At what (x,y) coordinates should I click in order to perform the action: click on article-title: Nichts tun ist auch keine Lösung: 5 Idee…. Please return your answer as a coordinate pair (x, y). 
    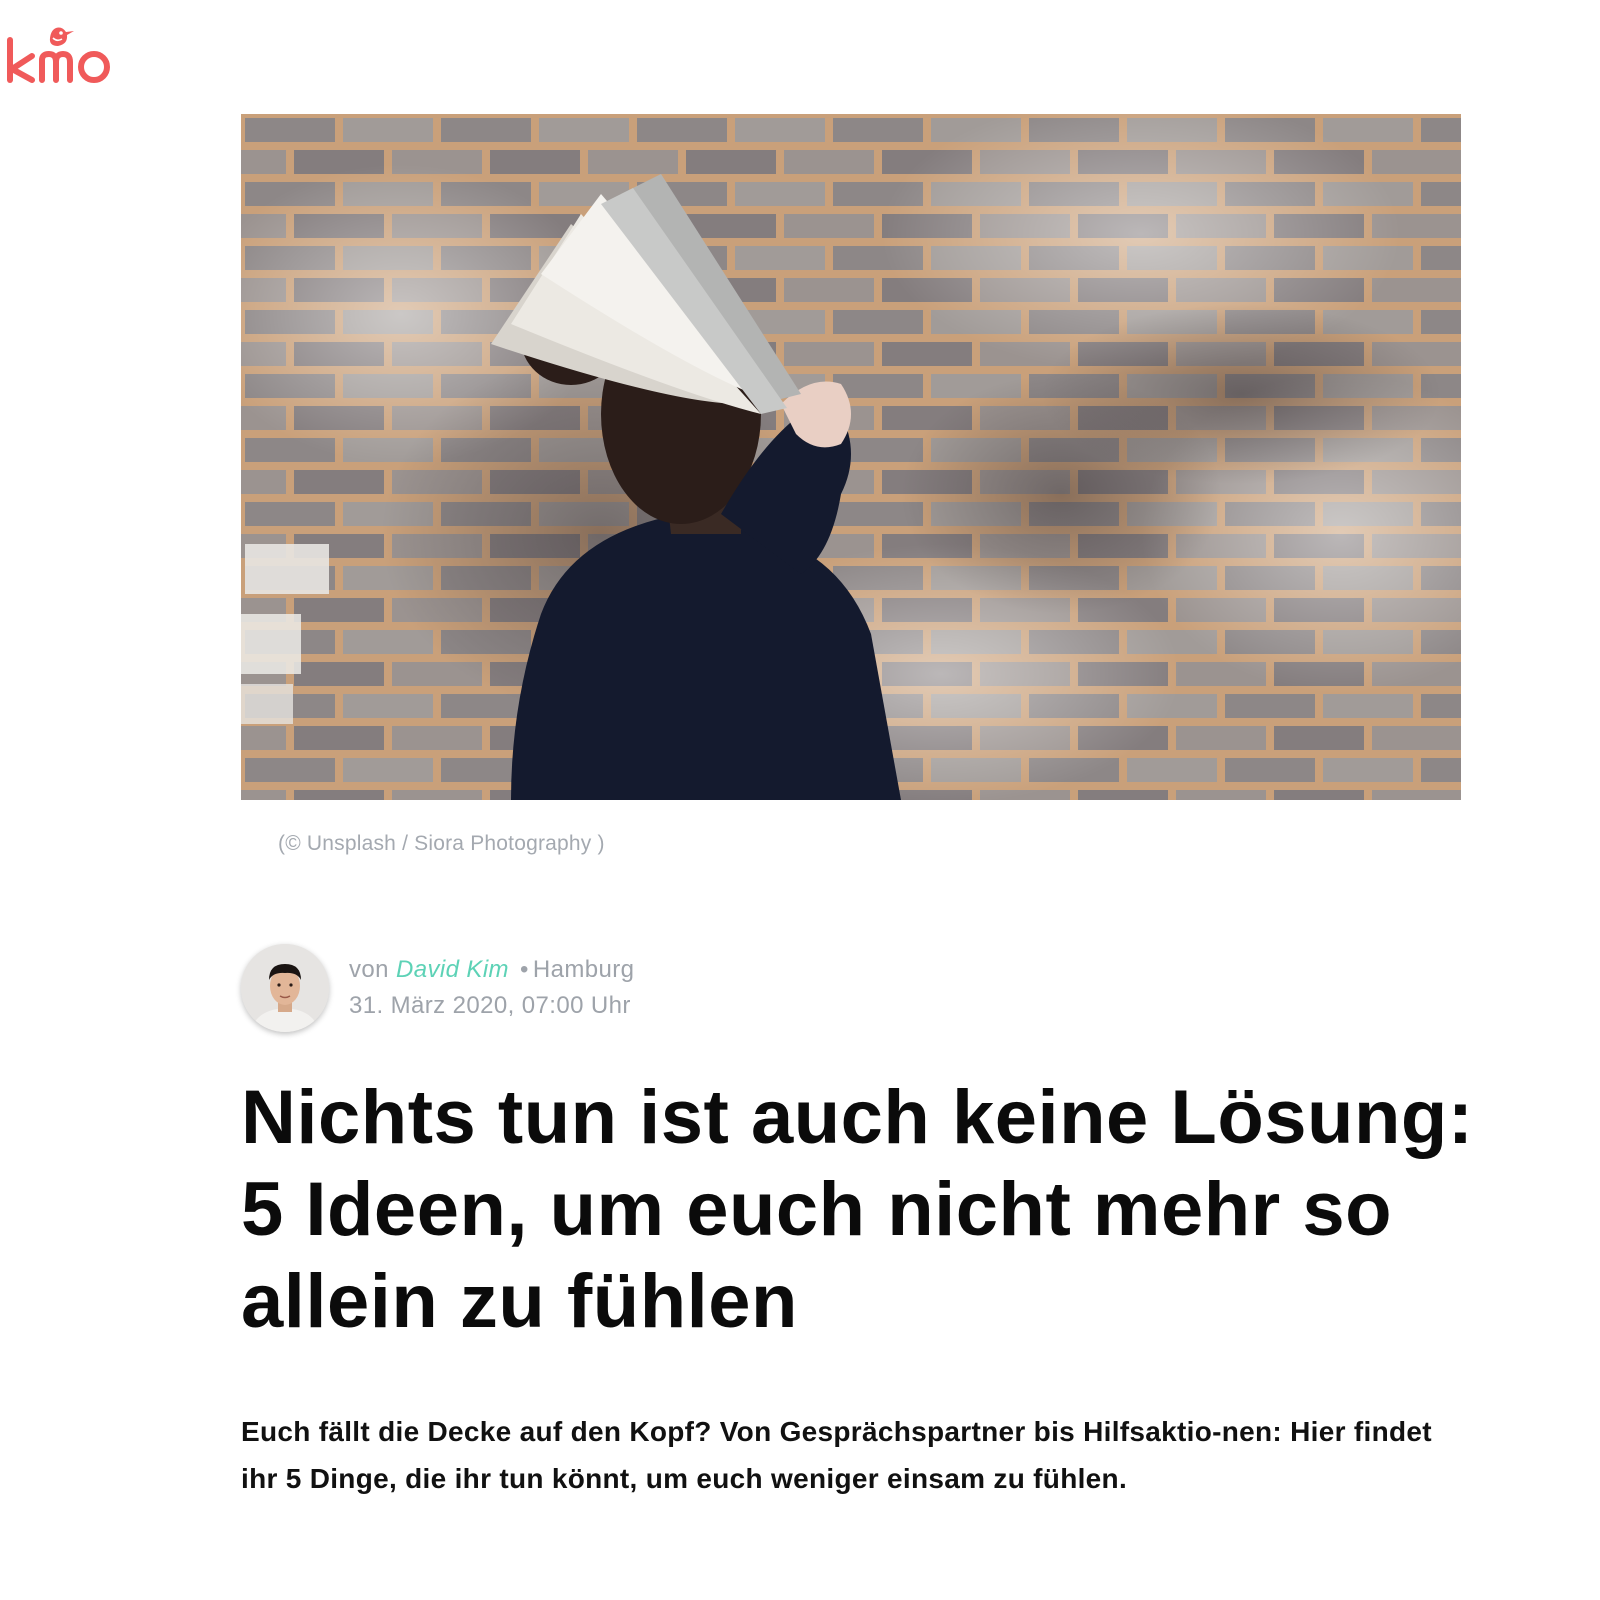
    Looking at the image, I should click on (857, 1209).